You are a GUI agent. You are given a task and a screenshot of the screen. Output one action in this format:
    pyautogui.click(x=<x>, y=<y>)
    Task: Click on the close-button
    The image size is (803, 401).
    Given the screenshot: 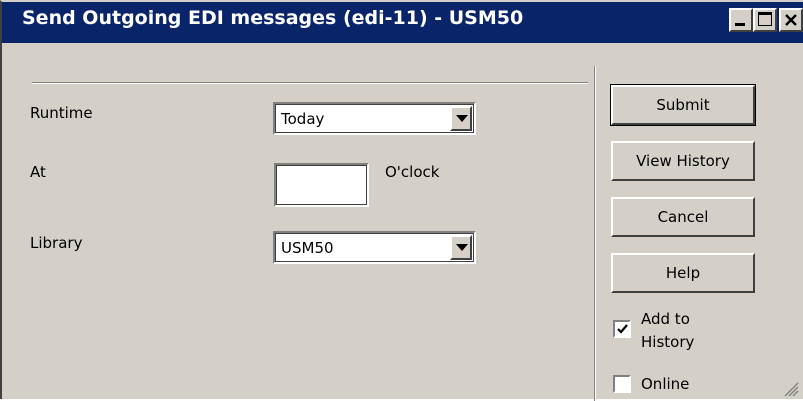 What is the action you would take?
    pyautogui.click(x=791, y=20)
    